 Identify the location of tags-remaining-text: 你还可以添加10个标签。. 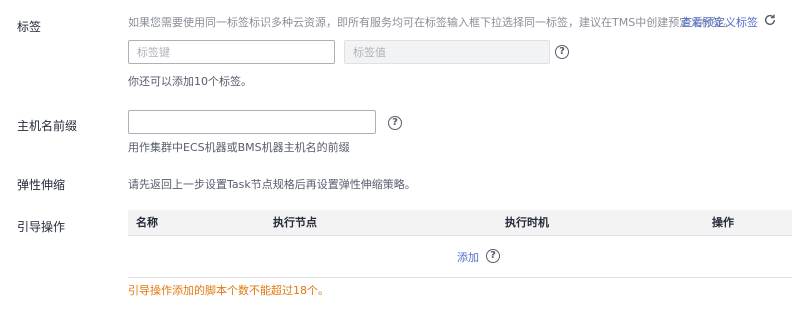
(190, 81).